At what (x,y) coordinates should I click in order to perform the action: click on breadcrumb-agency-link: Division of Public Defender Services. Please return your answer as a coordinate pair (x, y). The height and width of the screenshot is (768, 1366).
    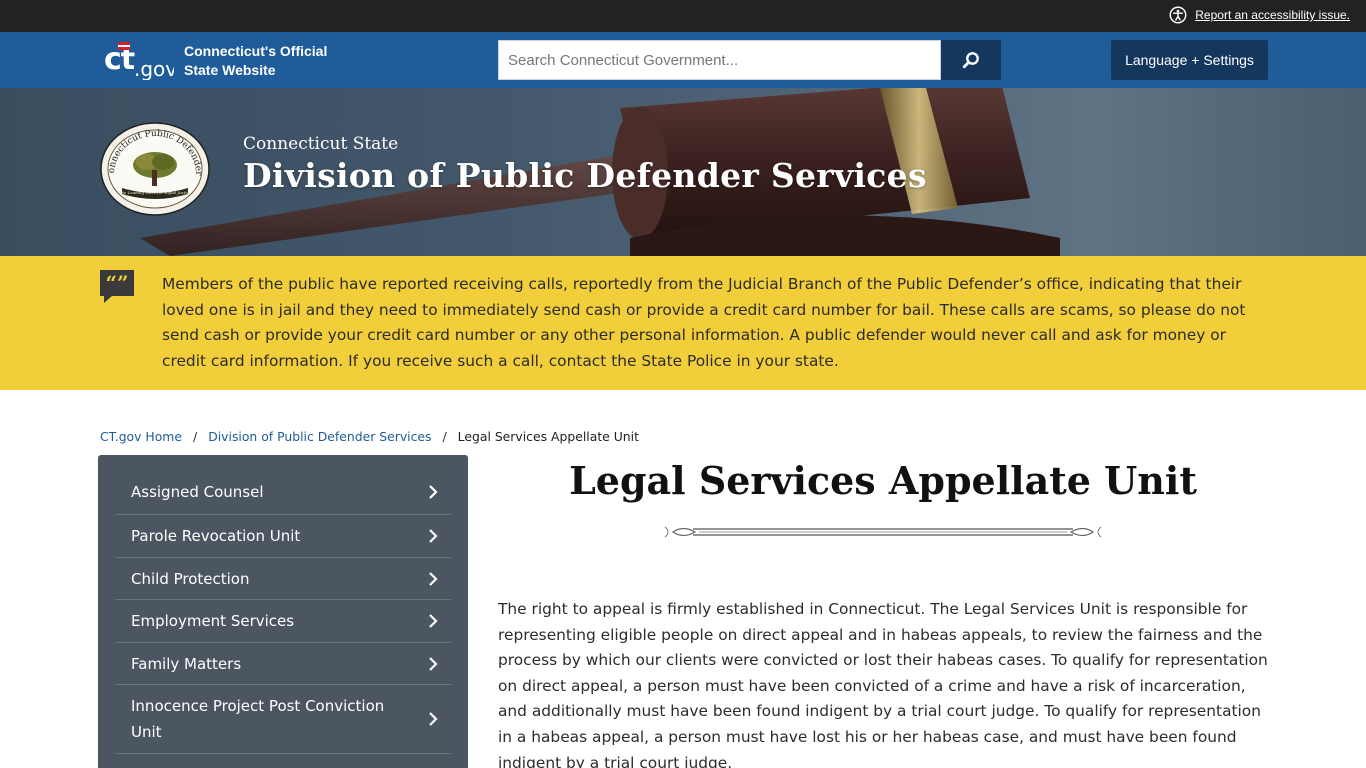
    Looking at the image, I should click on (319, 436).